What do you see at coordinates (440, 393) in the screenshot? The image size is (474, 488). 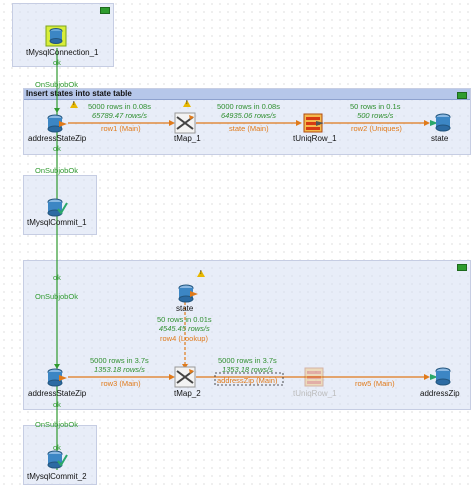 I see `address-zip-output-label: addressZip` at bounding box center [440, 393].